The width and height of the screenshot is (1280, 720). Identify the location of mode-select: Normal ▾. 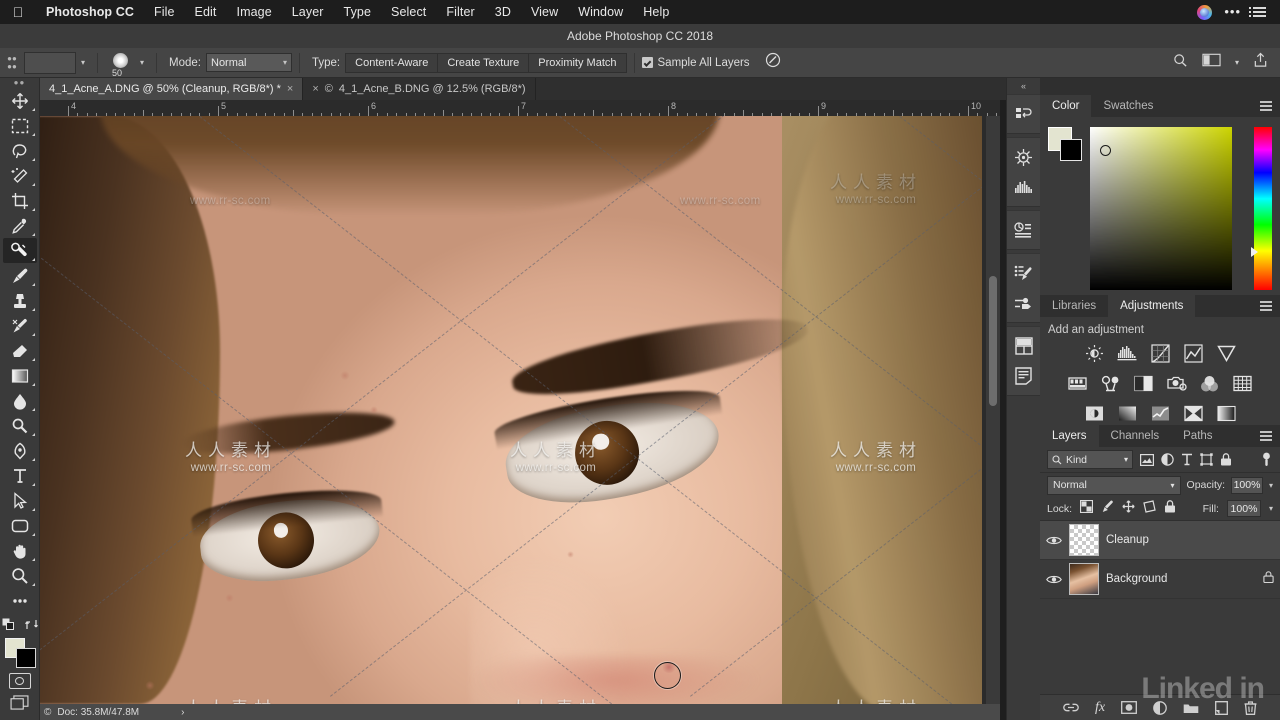
(249, 62).